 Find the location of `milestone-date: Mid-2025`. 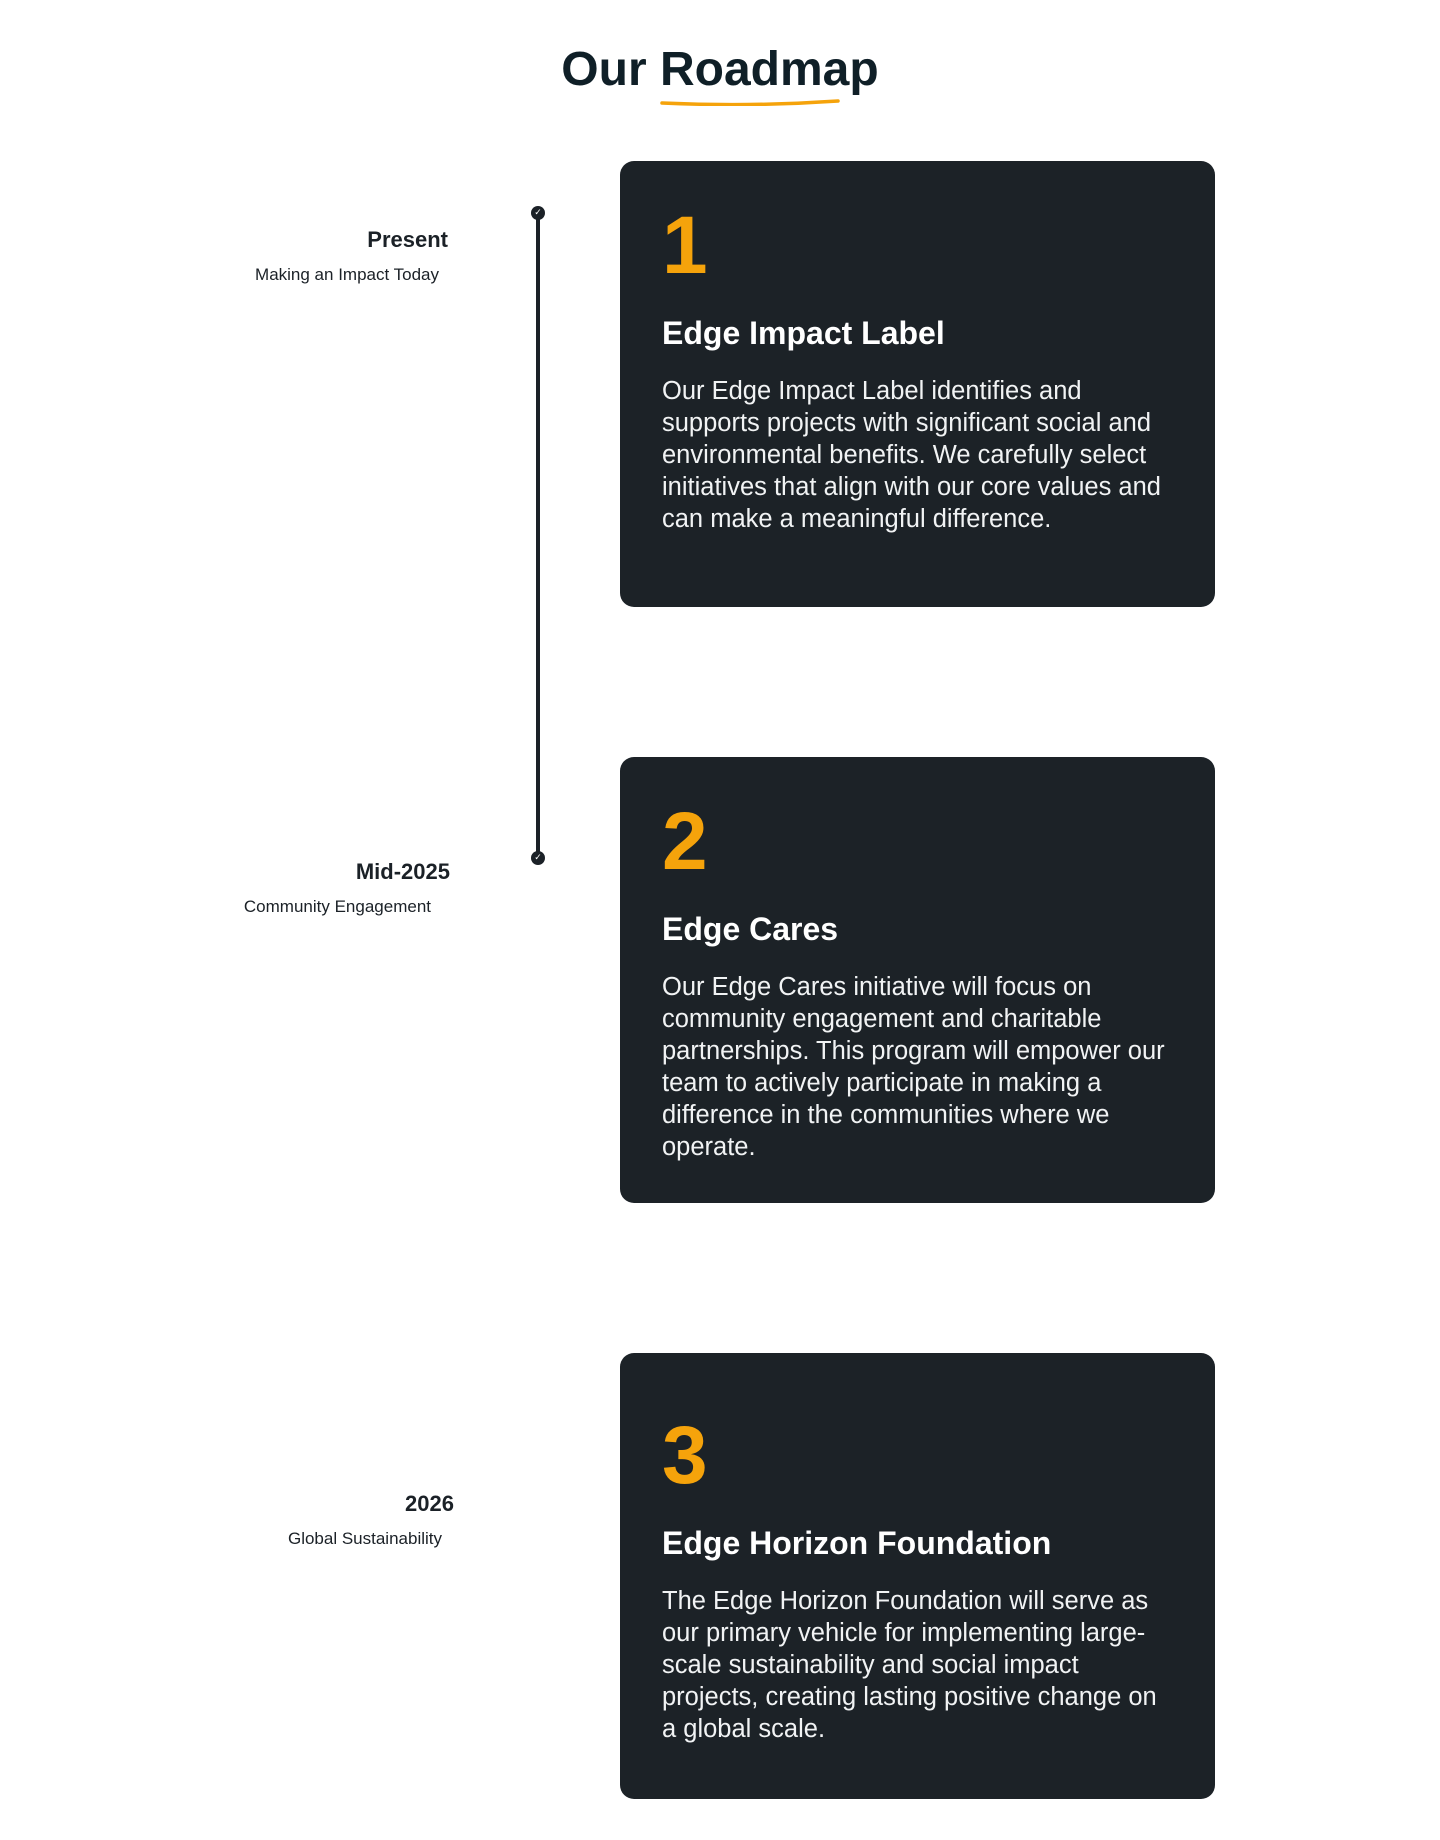

milestone-date: Mid-2025 is located at coordinates (402, 871).